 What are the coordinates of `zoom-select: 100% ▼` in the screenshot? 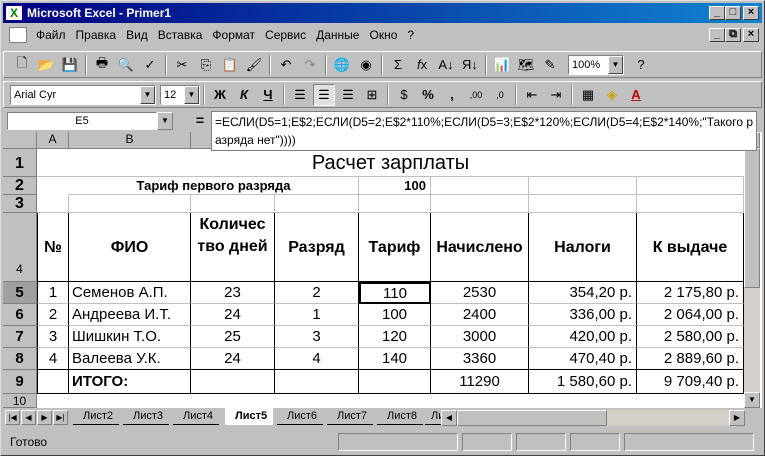 It's located at (596, 64).